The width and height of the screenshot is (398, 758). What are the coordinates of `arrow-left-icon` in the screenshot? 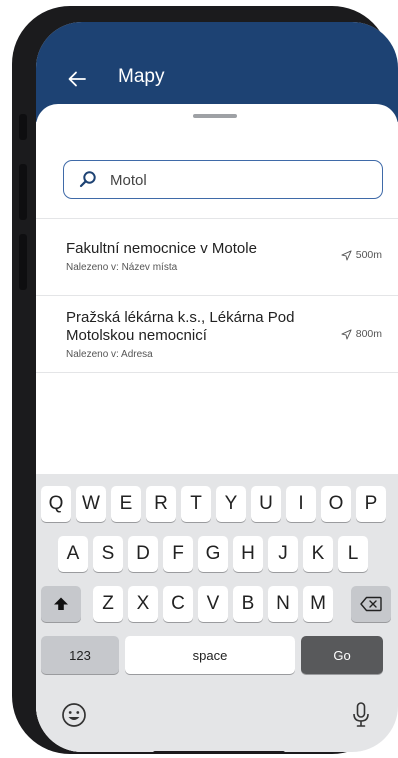 It's located at (77, 79).